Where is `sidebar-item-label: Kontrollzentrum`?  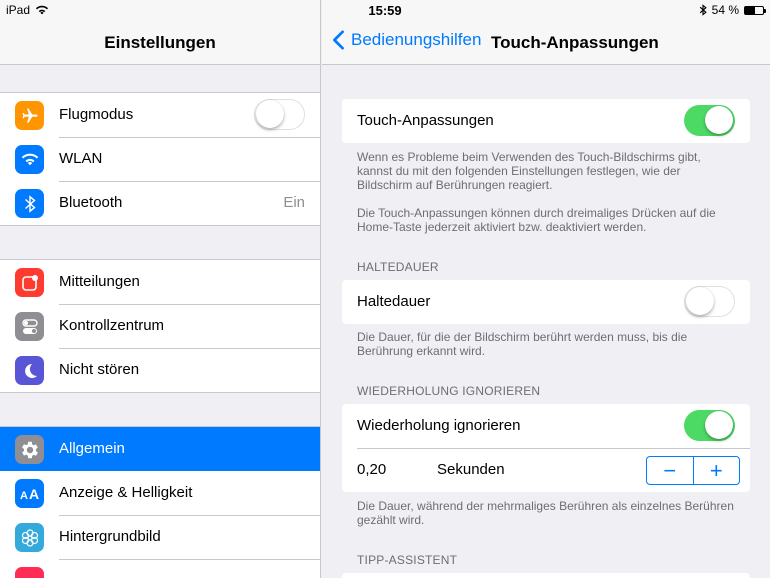
sidebar-item-label: Kontrollzentrum is located at coordinates (112, 325).